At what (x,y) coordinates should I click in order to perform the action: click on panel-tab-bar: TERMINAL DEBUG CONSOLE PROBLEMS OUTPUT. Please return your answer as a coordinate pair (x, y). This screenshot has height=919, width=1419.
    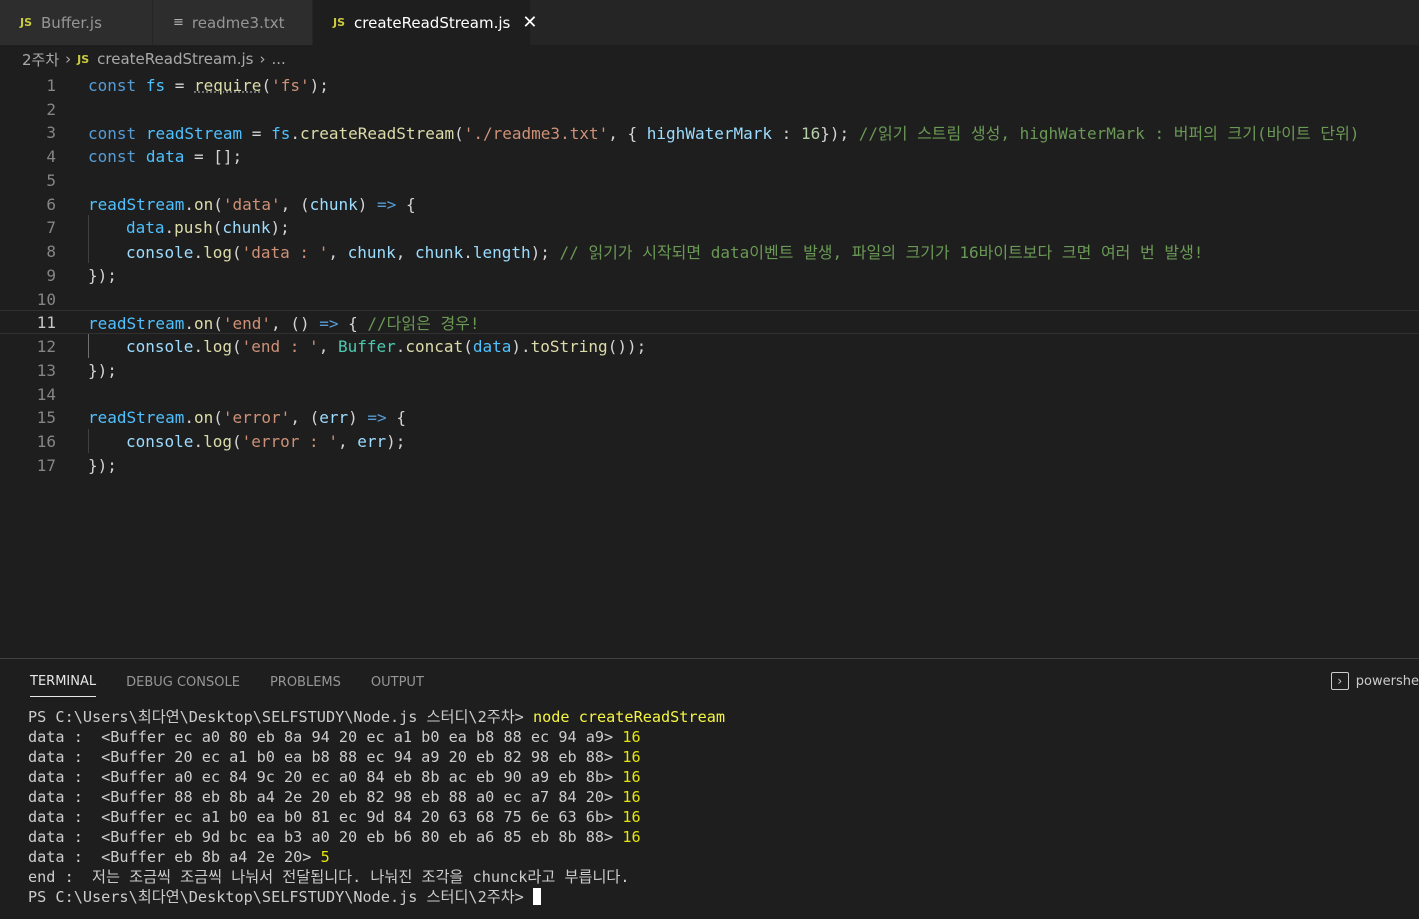
    Looking at the image, I should click on (709, 682).